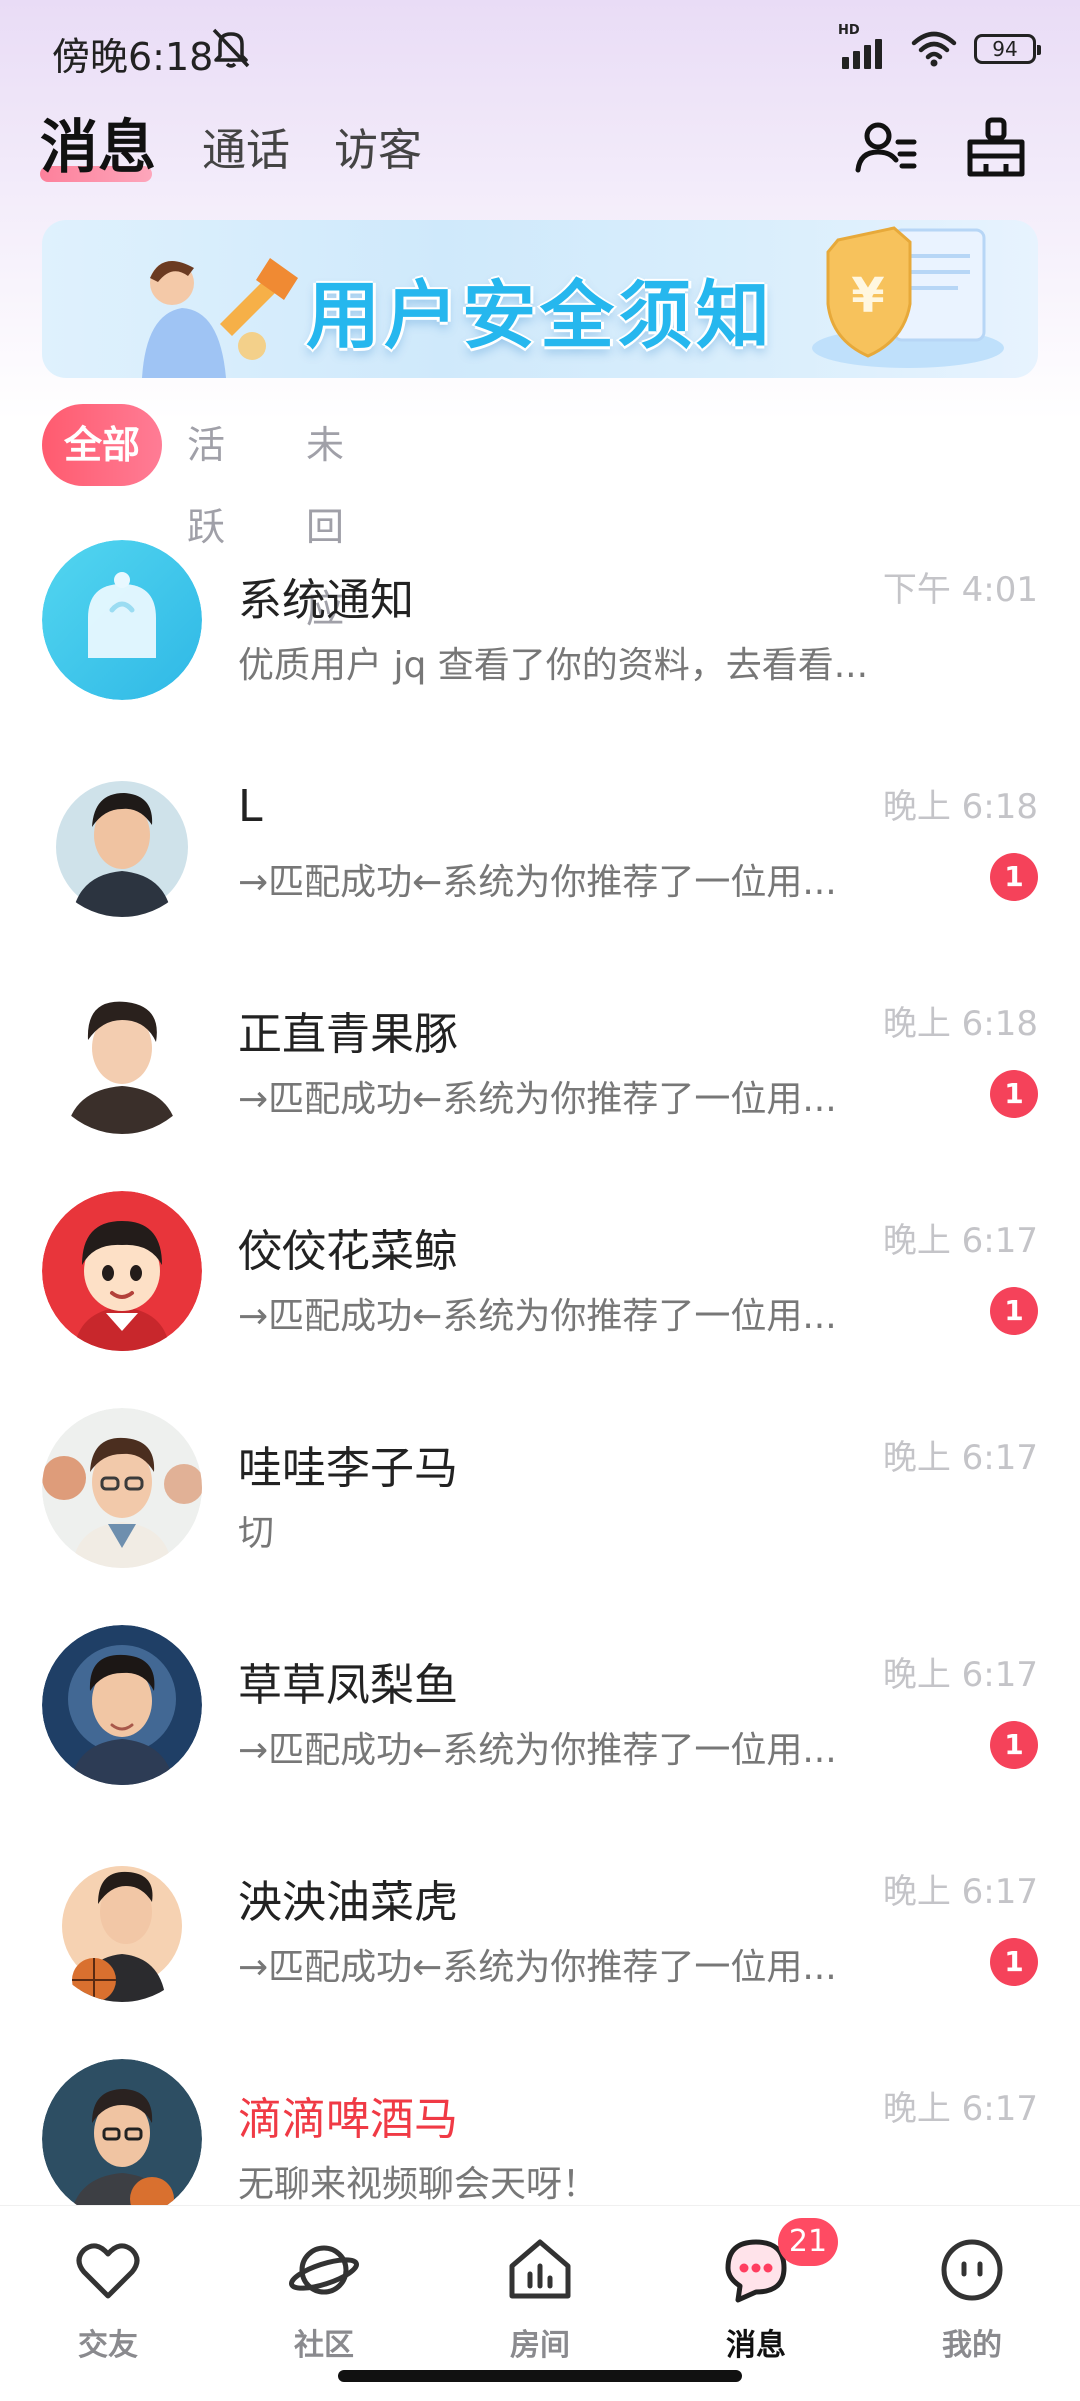 This screenshot has height=2401, width=1080. What do you see at coordinates (540, 299) in the screenshot?
I see `safety-notice-banner: 用户安全须知 ¥` at bounding box center [540, 299].